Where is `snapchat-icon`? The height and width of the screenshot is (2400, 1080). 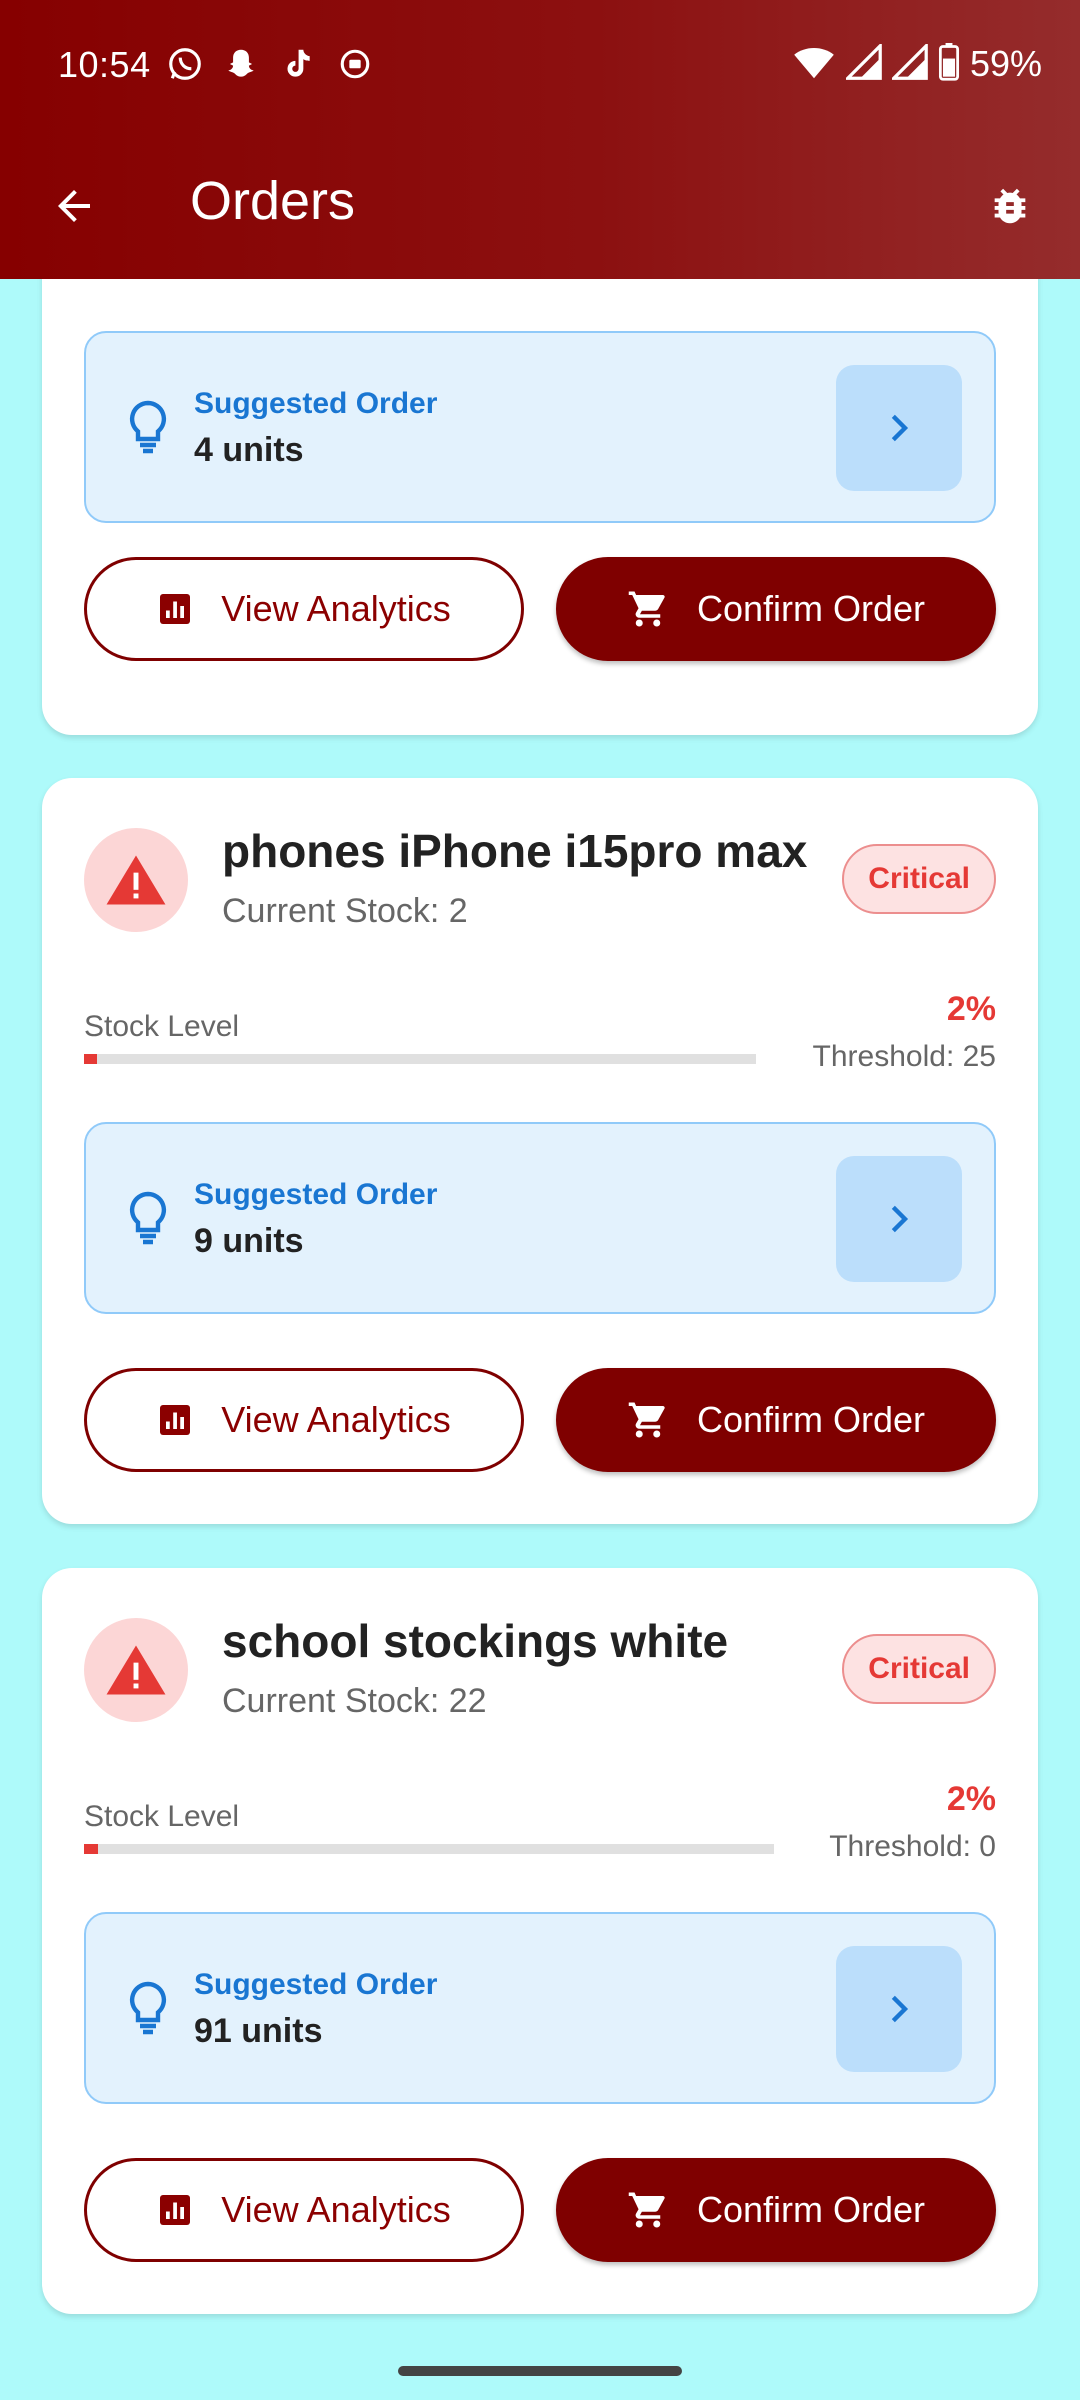
snapchat-icon is located at coordinates (241, 64).